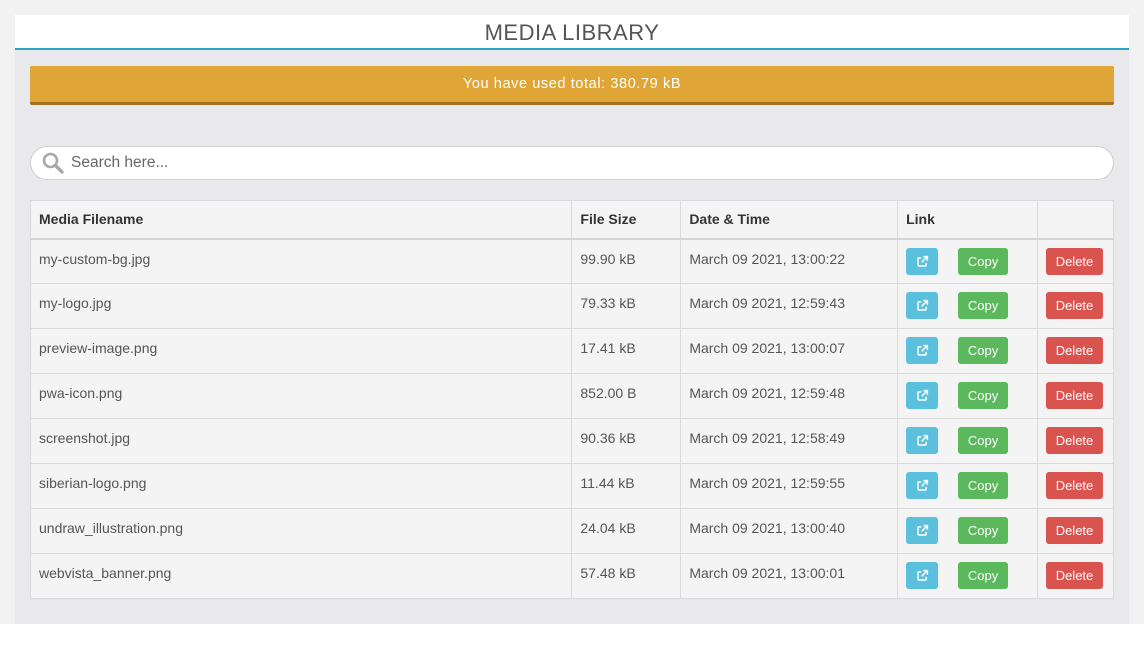  Describe the element at coordinates (626, 576) in the screenshot. I see `file-size: 57.48 kB` at that location.